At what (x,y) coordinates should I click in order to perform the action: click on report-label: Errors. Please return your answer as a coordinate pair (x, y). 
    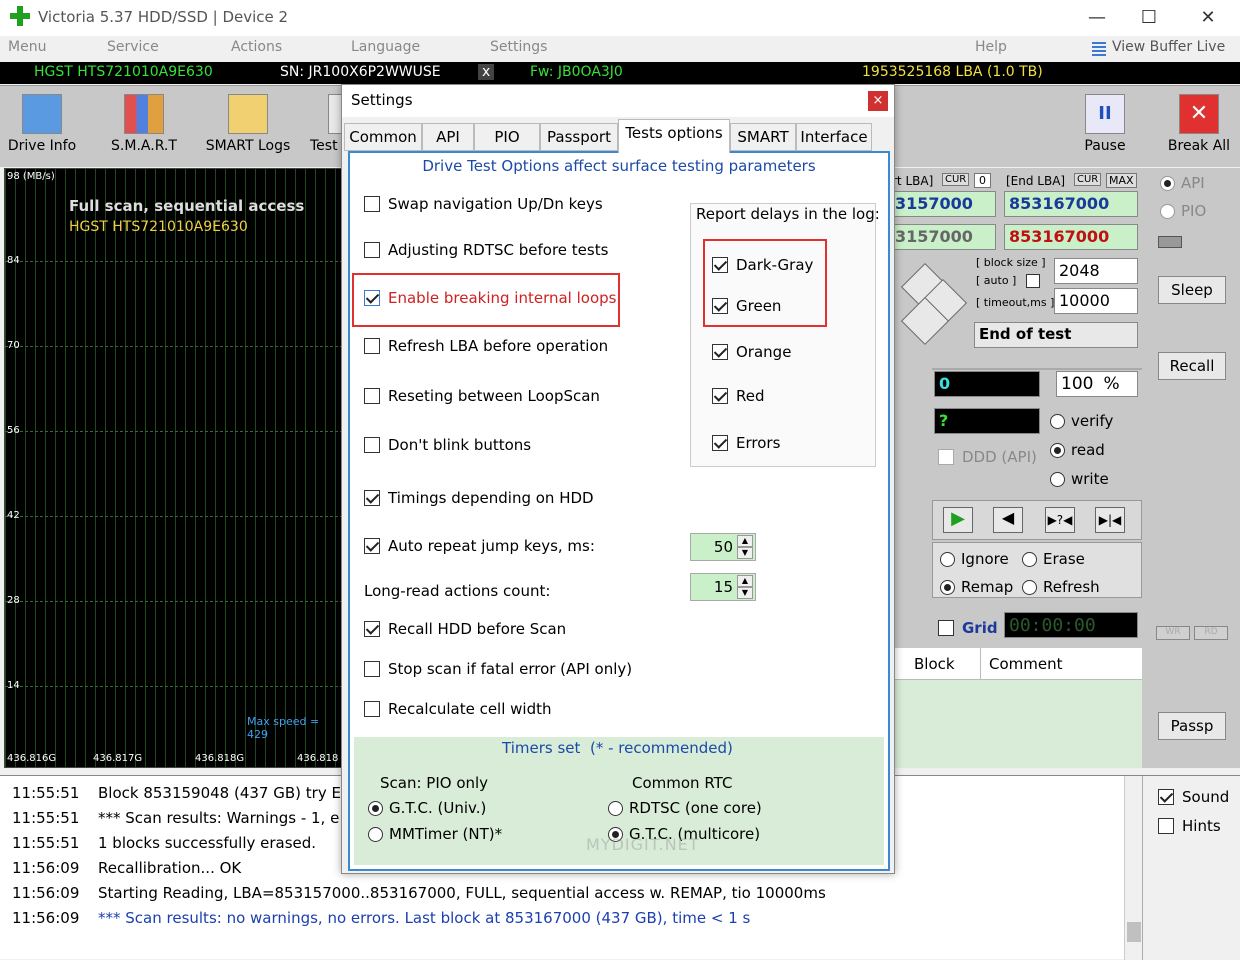
    Looking at the image, I should click on (758, 443).